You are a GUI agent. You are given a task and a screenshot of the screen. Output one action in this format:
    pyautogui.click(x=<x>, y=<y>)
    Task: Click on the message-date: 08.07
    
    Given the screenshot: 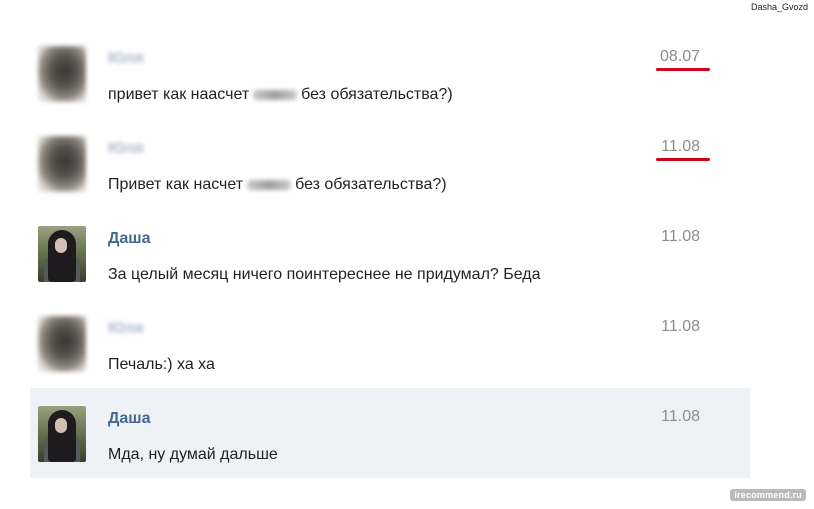 What is the action you would take?
    pyautogui.click(x=679, y=56)
    